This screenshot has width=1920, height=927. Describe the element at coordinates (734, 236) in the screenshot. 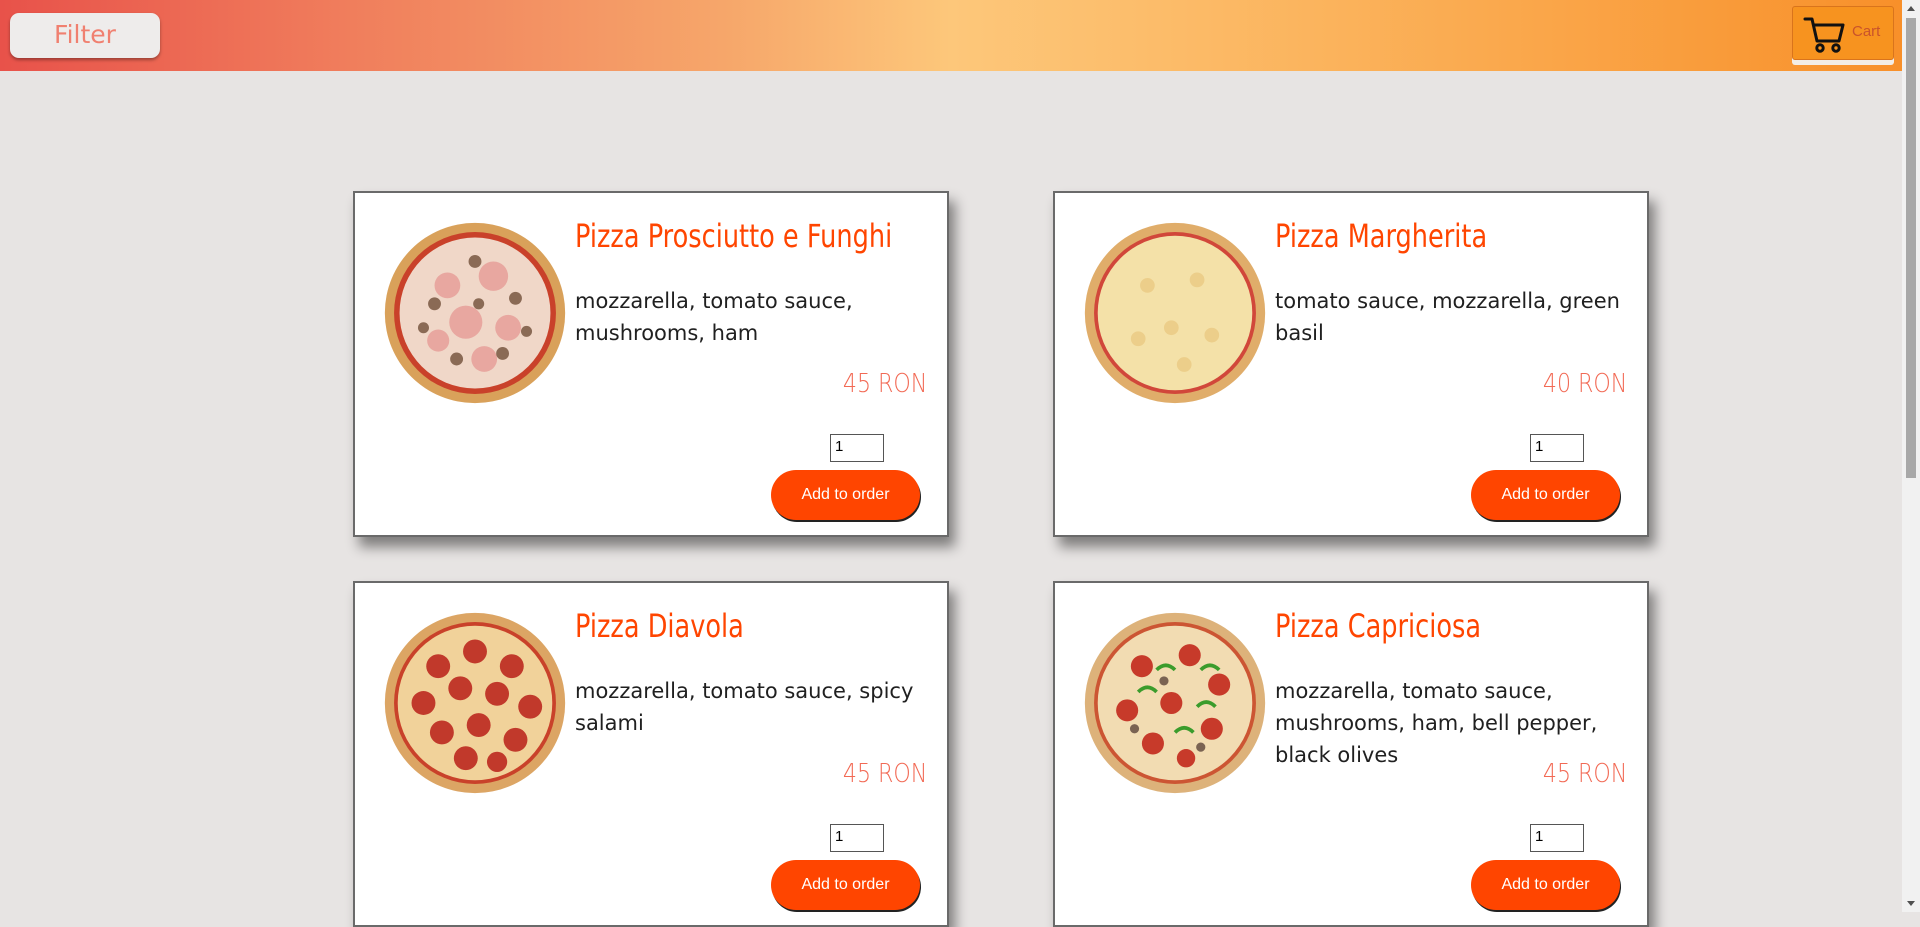

I see `product-name: Pizza Prosciutto e Funghi` at that location.